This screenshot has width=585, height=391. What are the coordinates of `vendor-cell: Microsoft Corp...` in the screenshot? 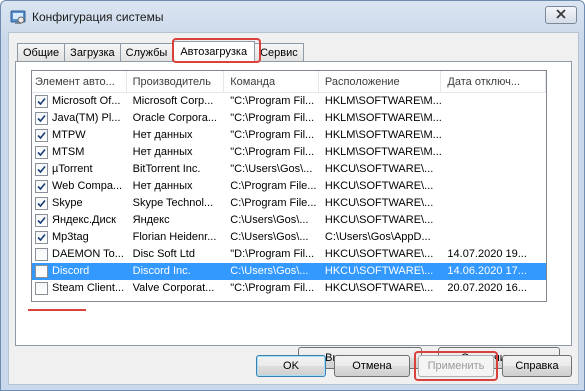 It's located at (173, 101).